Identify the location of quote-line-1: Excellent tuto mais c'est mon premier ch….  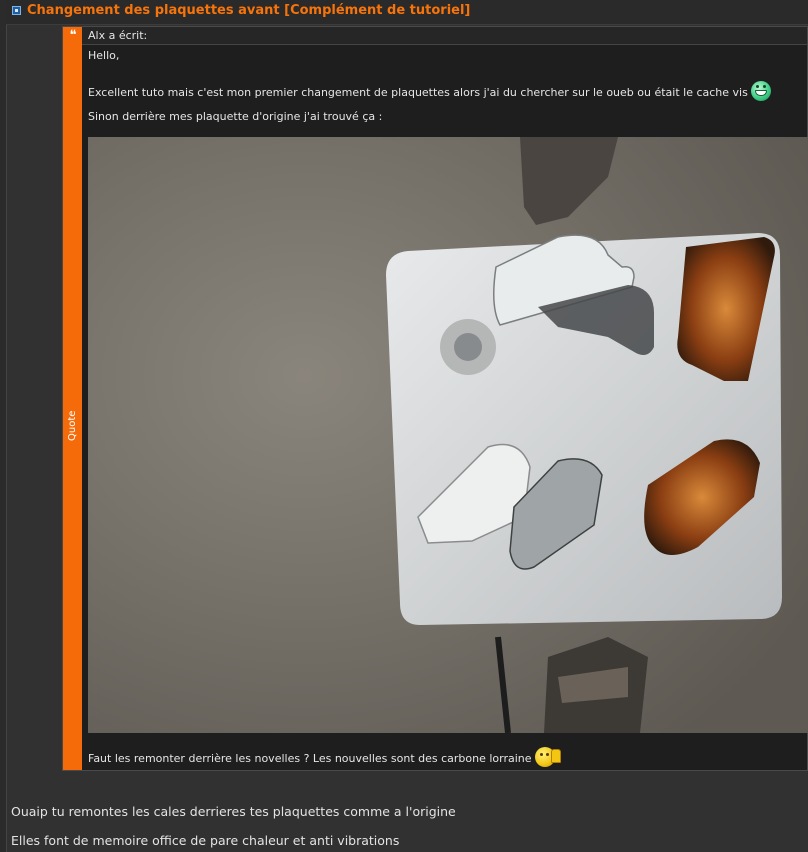
(429, 92).